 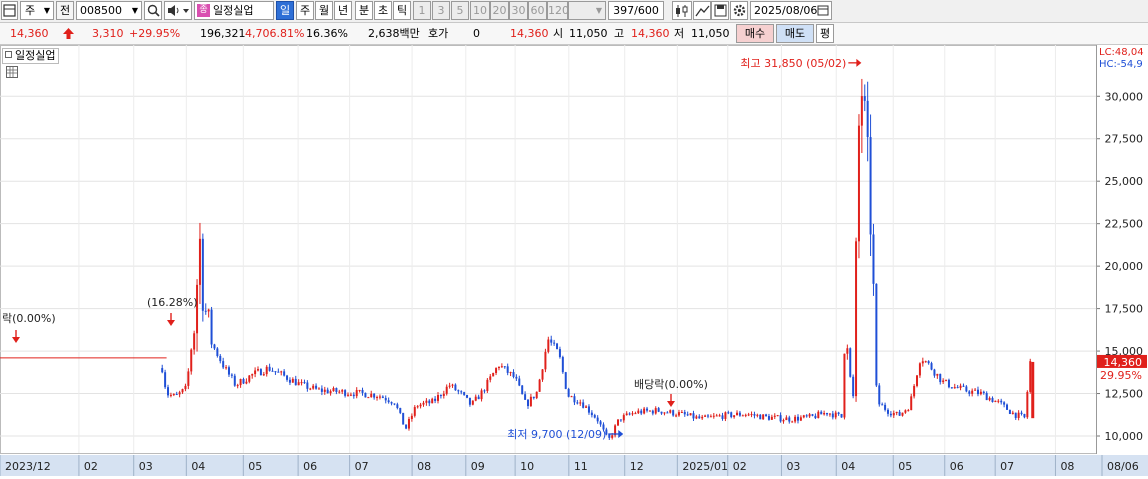 I want to click on tab-daily: 일, so click(x=285, y=10).